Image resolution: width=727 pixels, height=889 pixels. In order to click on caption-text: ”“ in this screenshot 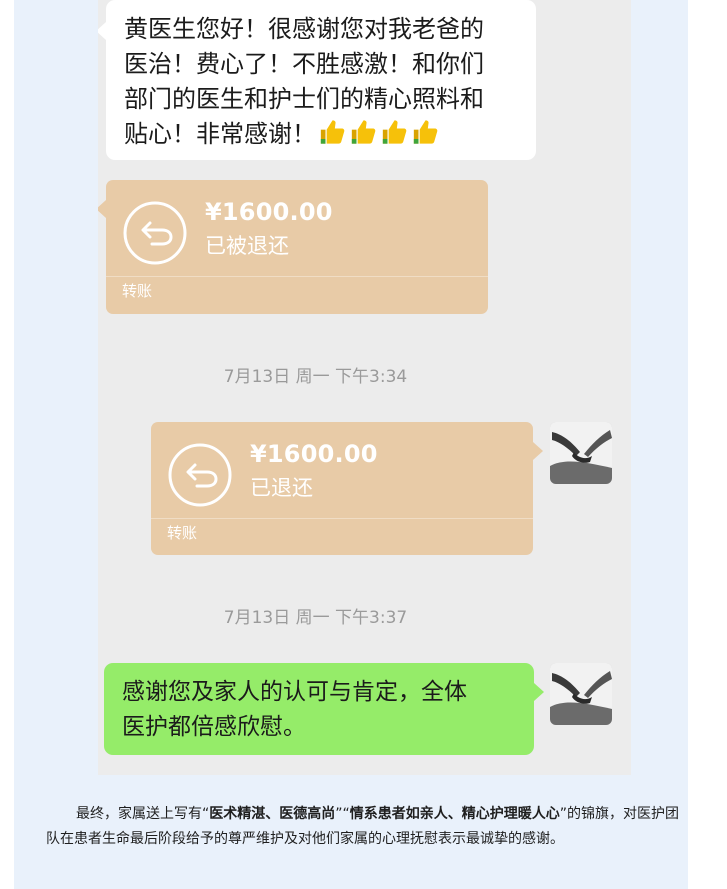, I will do `click(342, 814)`.